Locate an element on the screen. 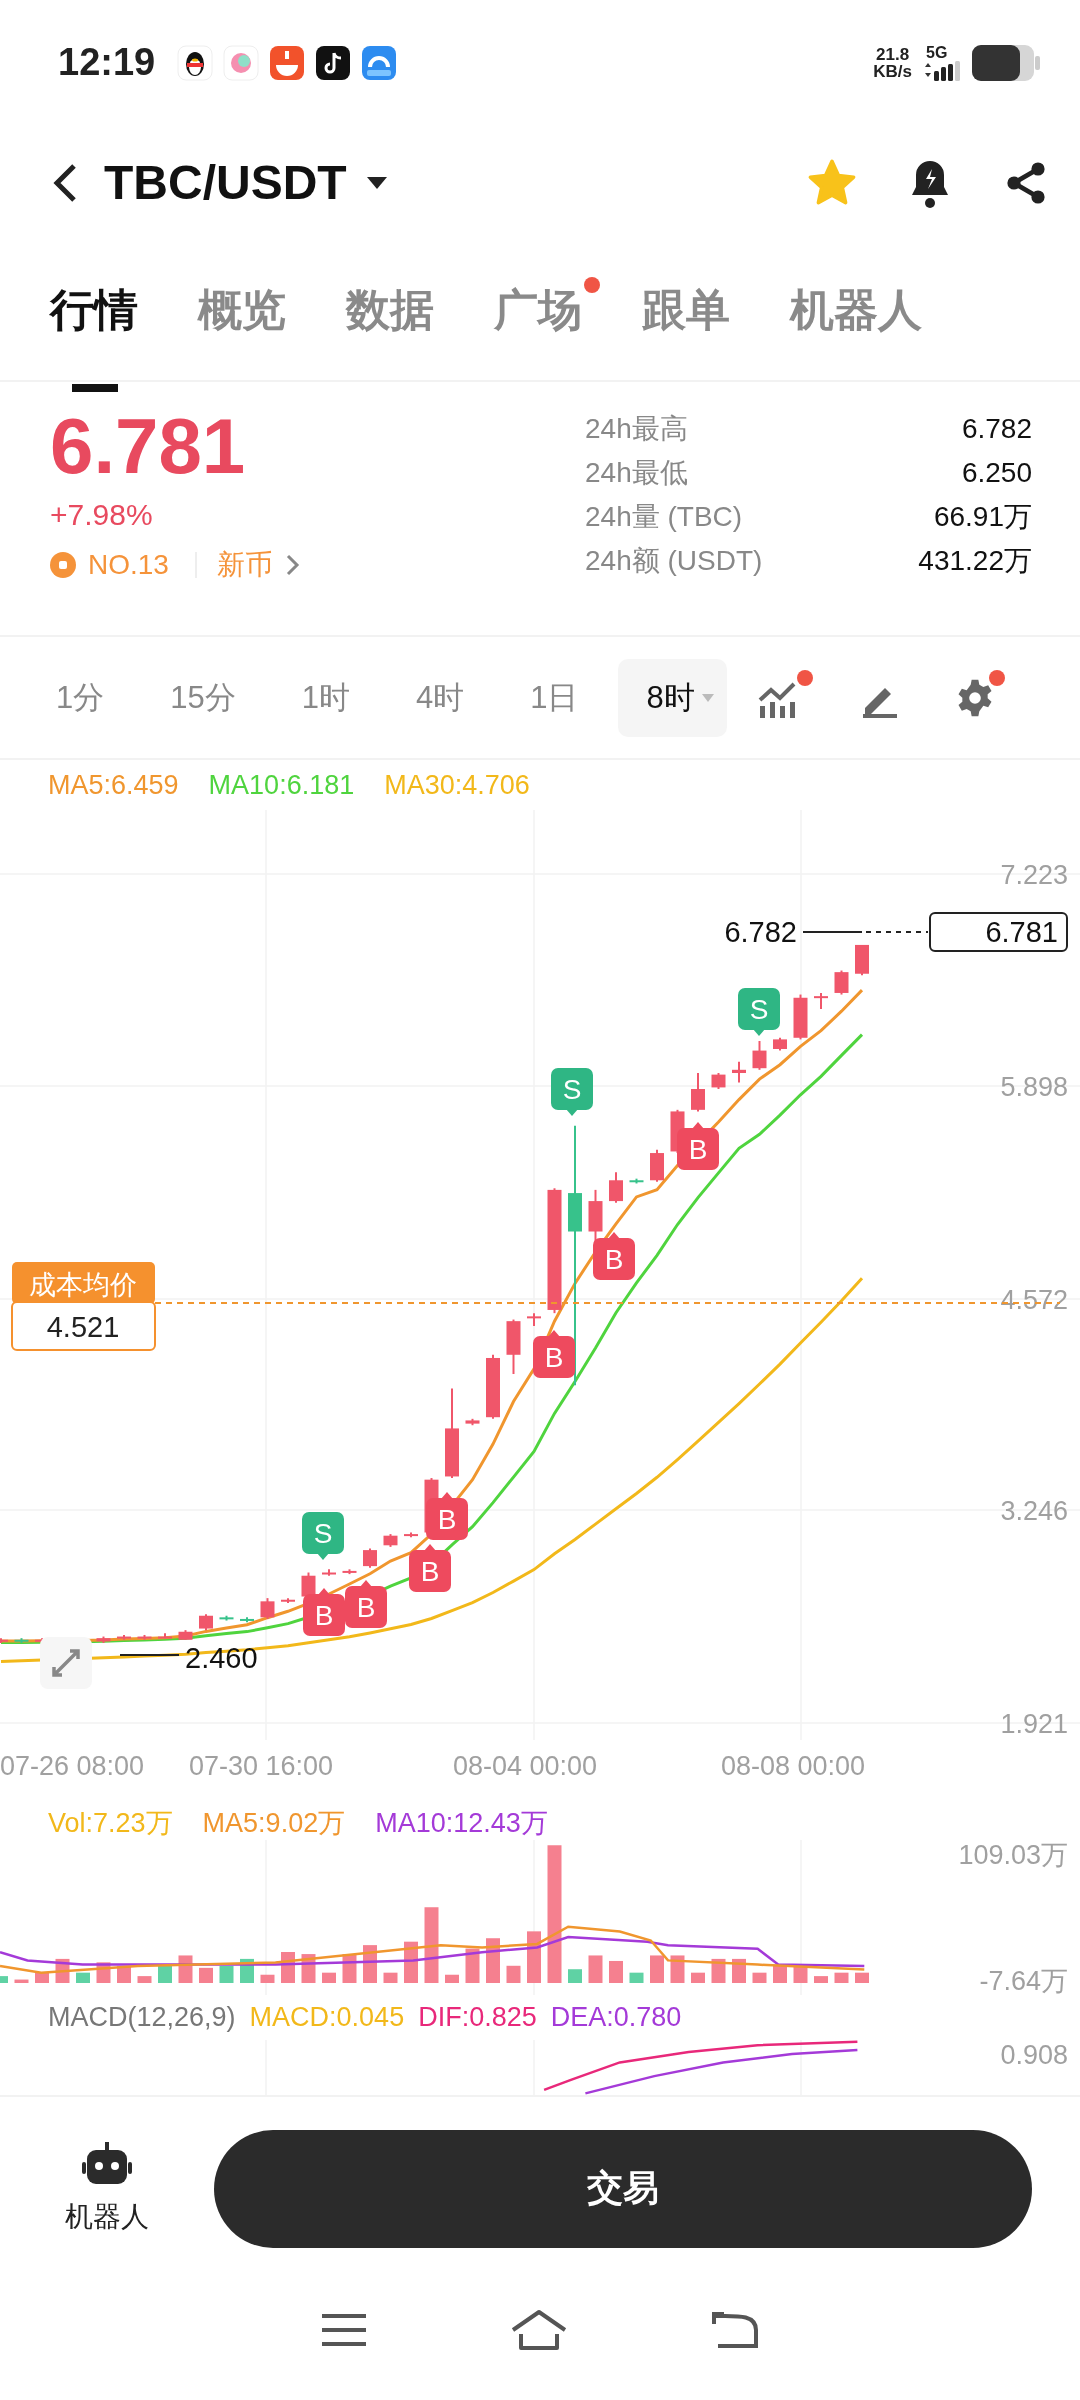 The height and width of the screenshot is (2400, 1080). last-price: 6.781 is located at coordinates (148, 446).